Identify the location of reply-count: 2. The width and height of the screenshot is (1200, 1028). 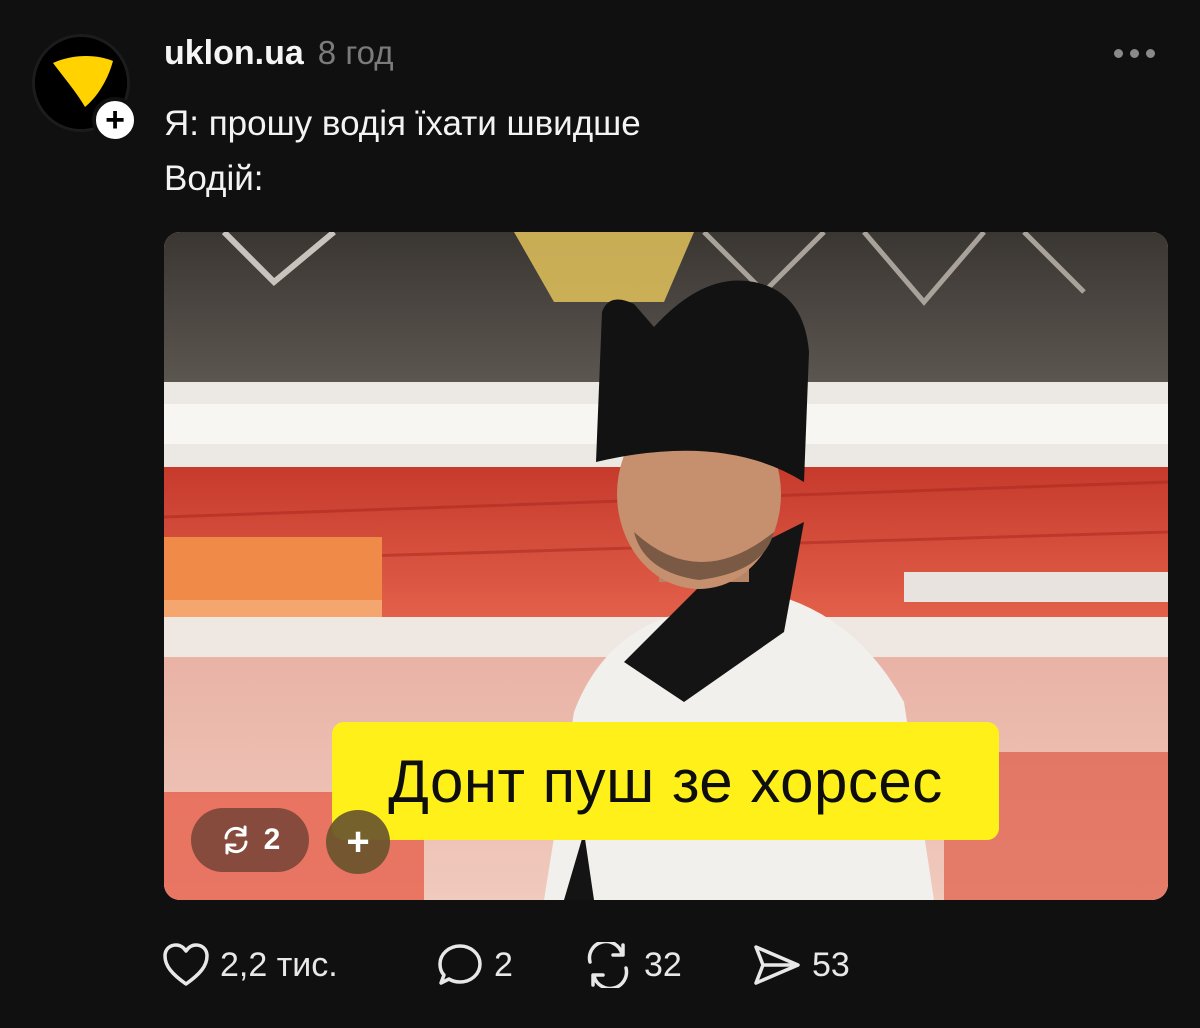
(503, 964).